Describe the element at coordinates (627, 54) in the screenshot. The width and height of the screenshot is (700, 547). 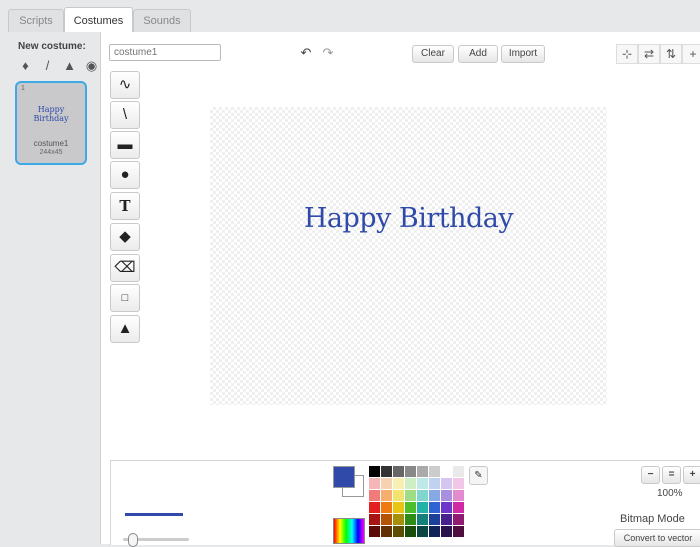
I see `crop-icon: ⊹` at that location.